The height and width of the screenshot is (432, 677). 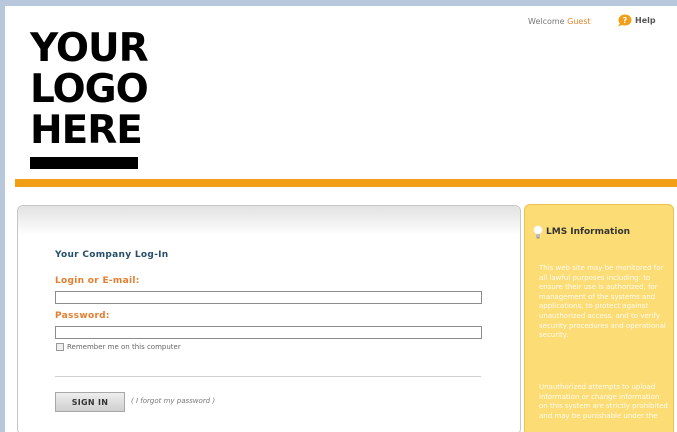 What do you see at coordinates (173, 401) in the screenshot?
I see `forgot-password-link: ( I forgot my password )` at bounding box center [173, 401].